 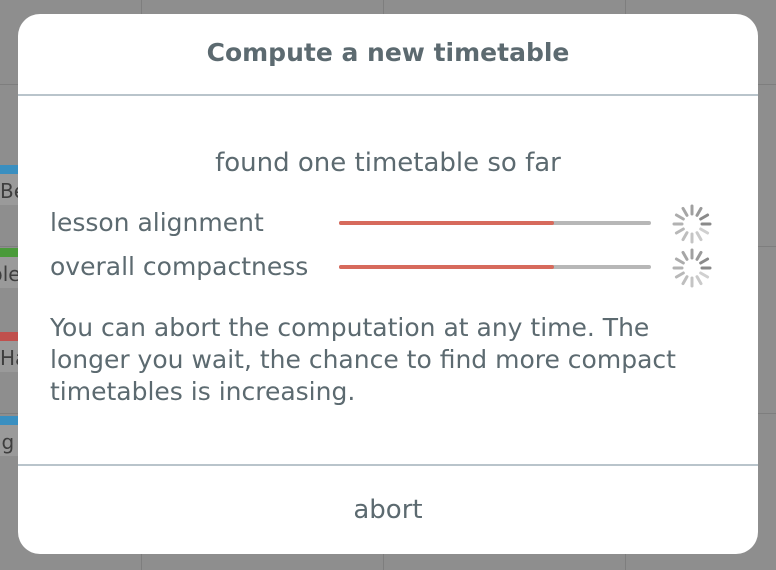 What do you see at coordinates (388, 163) in the screenshot?
I see `status-text: found one timetable so far` at bounding box center [388, 163].